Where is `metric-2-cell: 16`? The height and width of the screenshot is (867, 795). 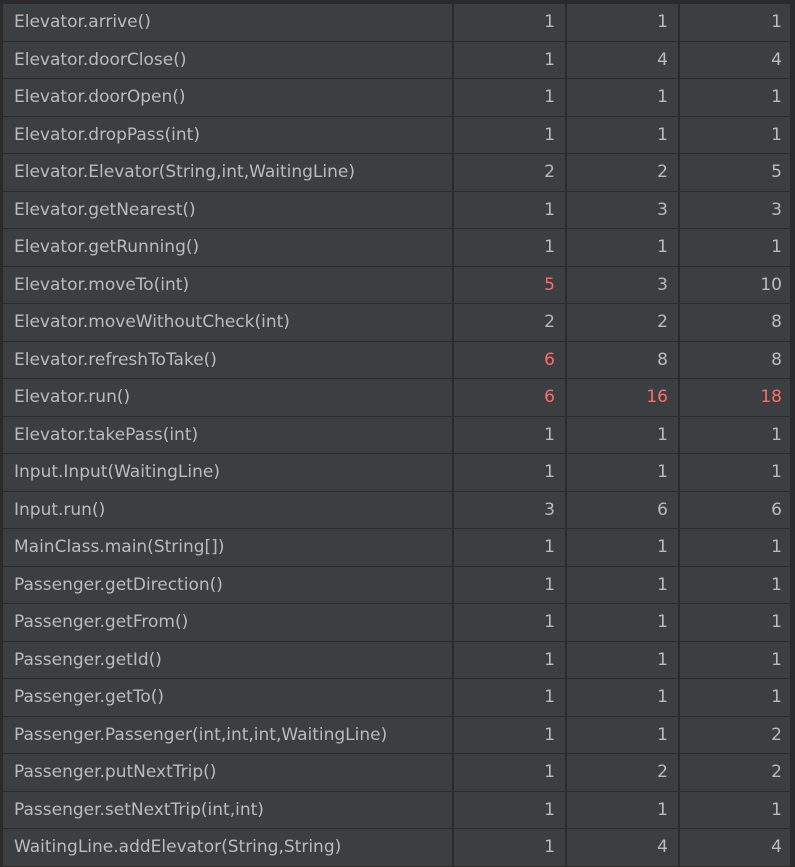
metric-2-cell: 16 is located at coordinates (622, 397).